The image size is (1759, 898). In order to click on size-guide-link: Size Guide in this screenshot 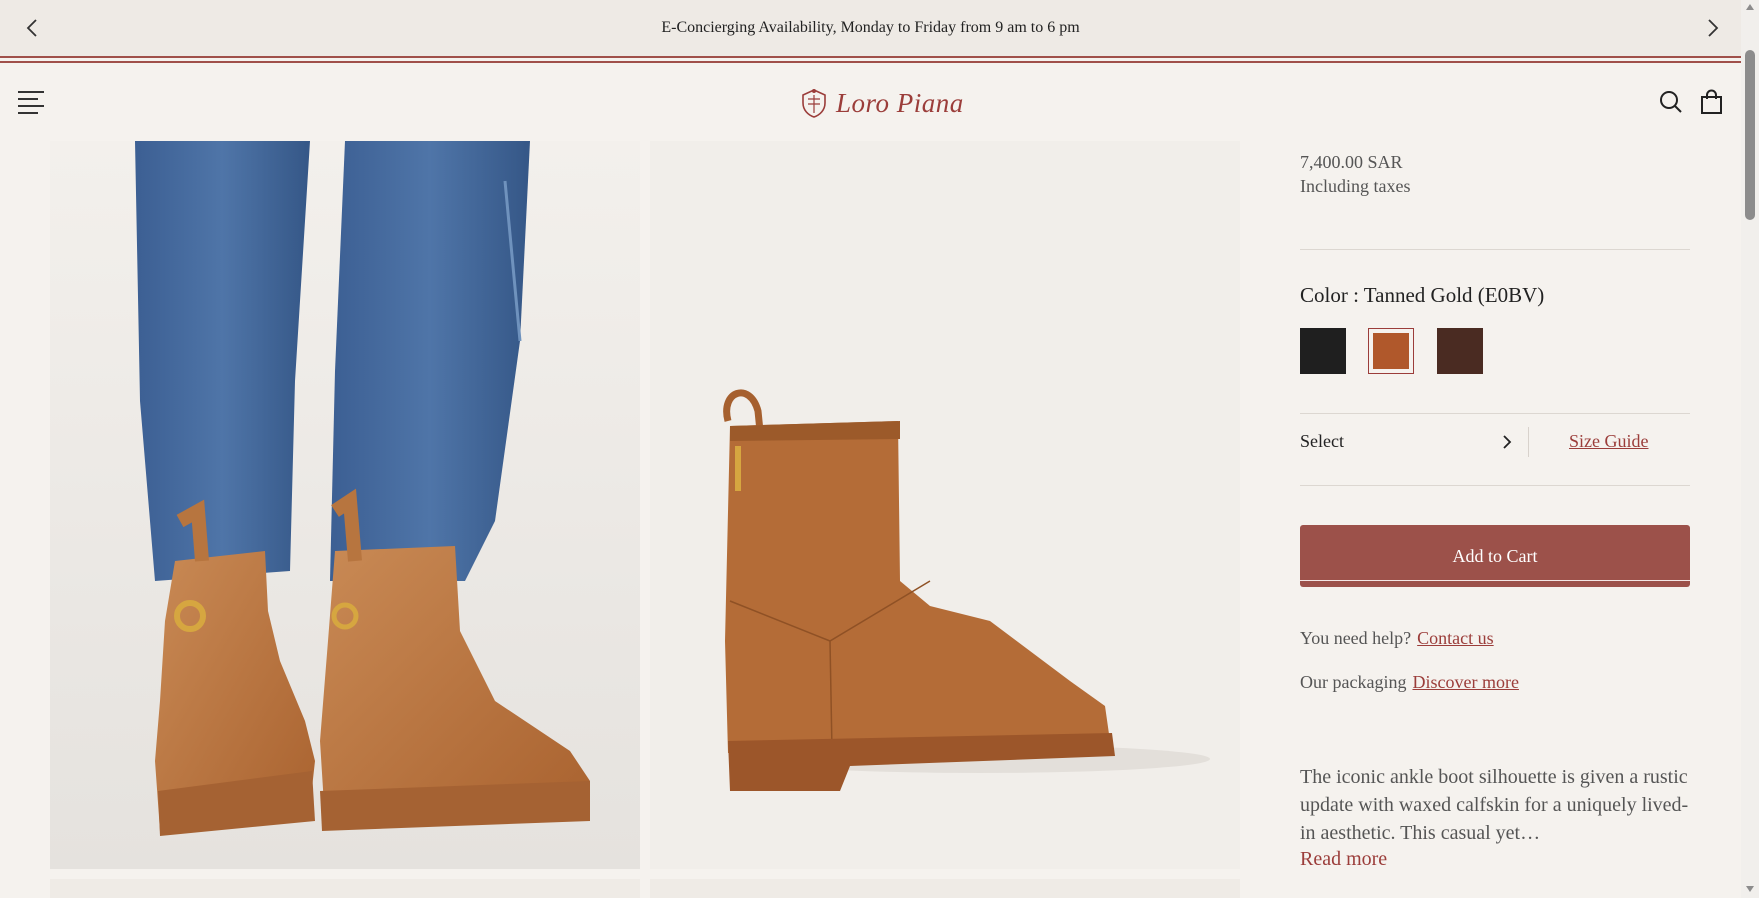, I will do `click(1608, 441)`.